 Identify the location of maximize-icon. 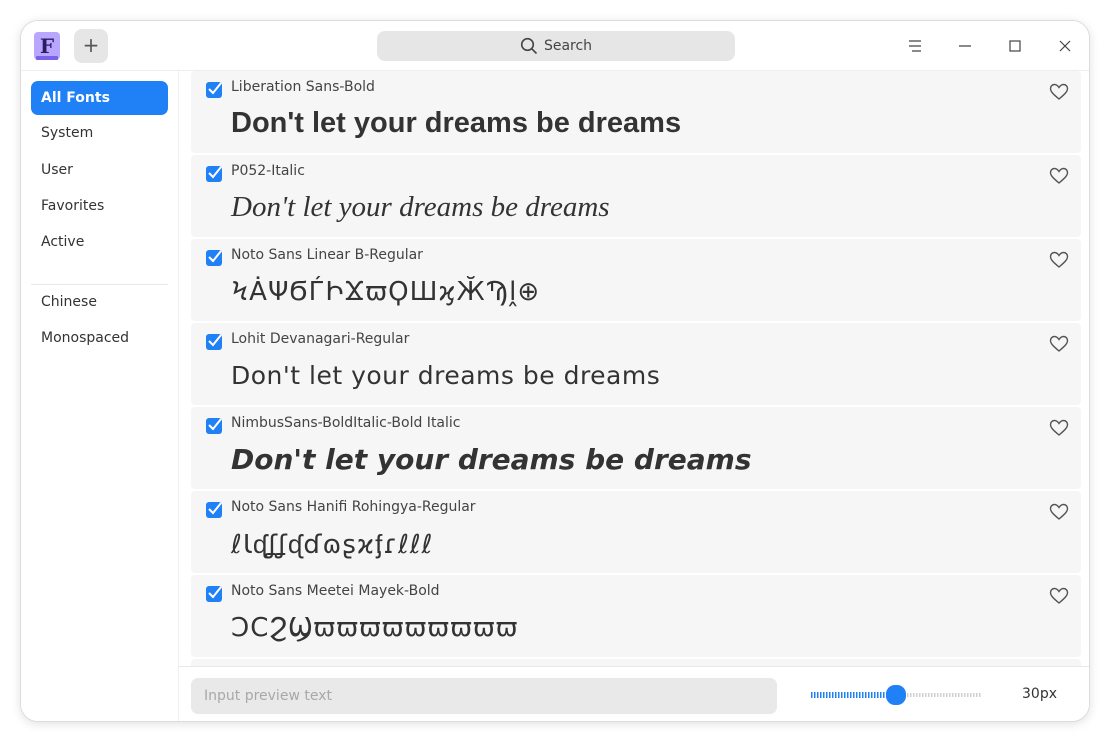
(1015, 46).